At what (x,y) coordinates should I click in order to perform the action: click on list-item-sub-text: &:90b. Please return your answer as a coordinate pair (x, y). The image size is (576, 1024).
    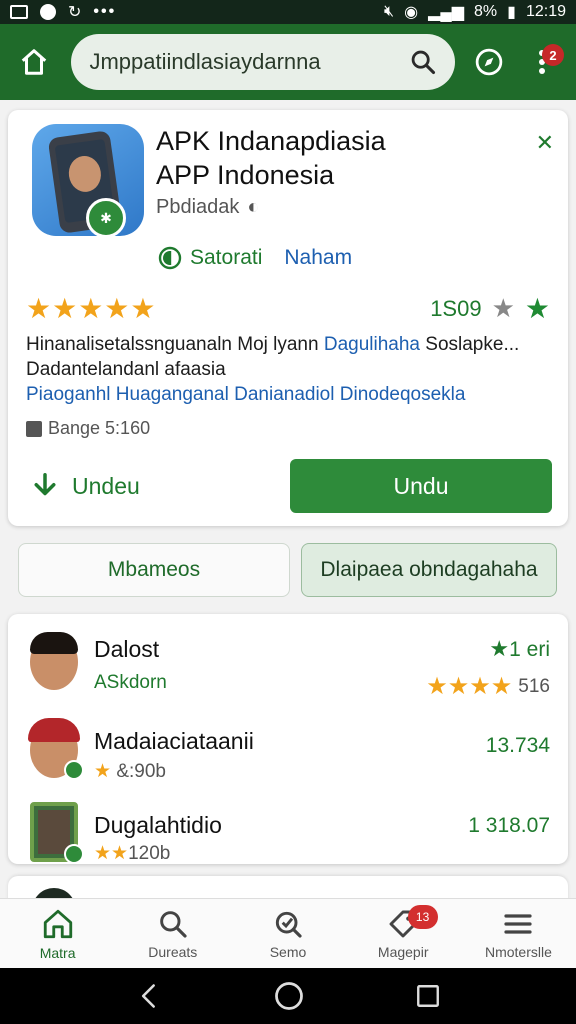
    Looking at the image, I should click on (141, 771).